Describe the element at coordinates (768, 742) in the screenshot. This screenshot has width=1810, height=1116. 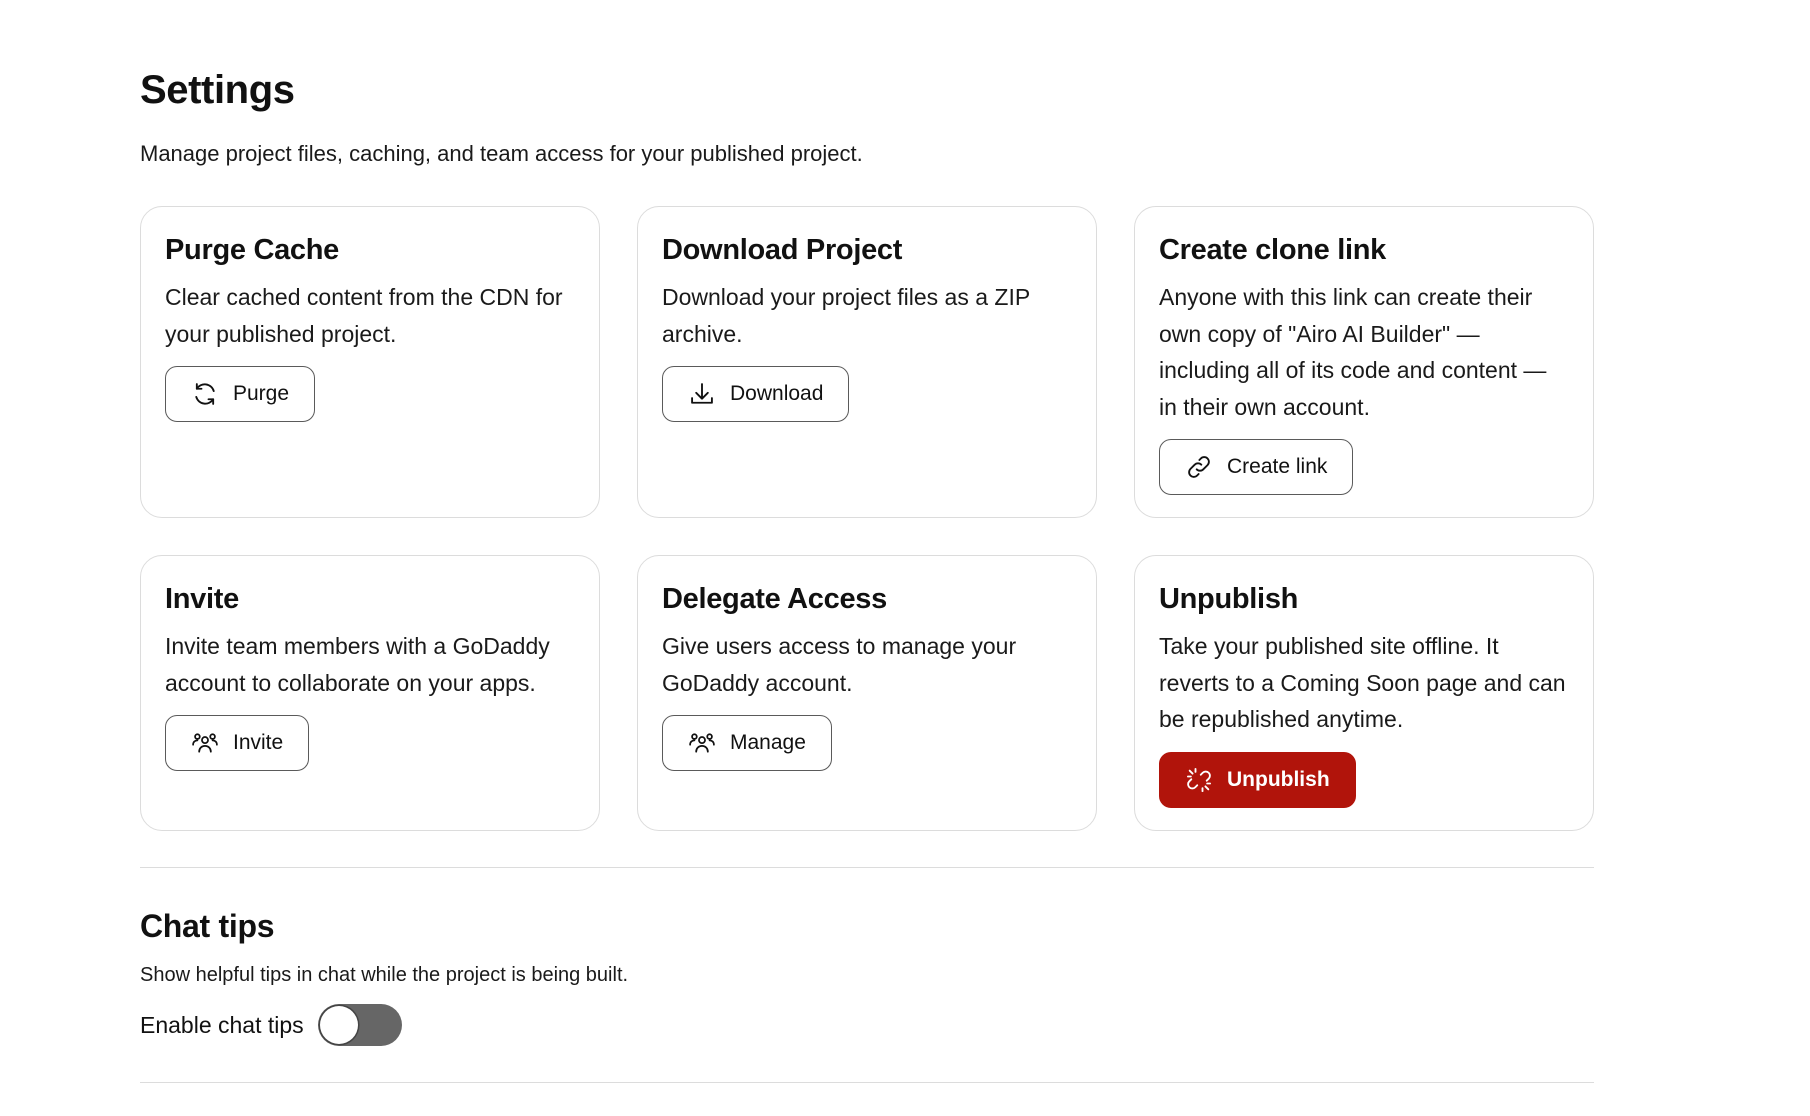
I see `button-label: Manage` at that location.